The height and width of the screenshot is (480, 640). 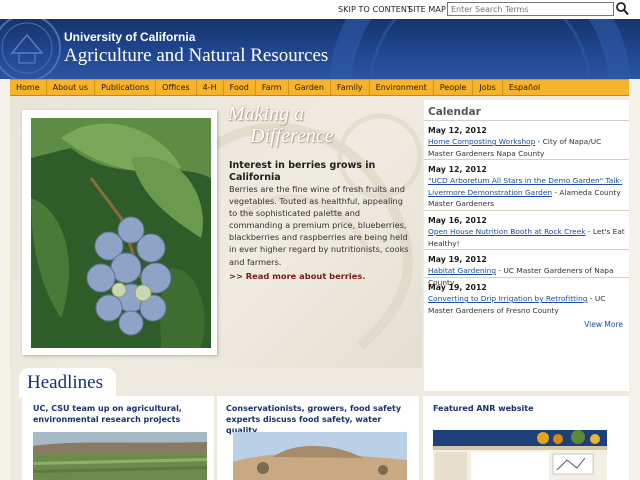 I want to click on feature-title: Interest in berries grows in California, so click(x=302, y=171).